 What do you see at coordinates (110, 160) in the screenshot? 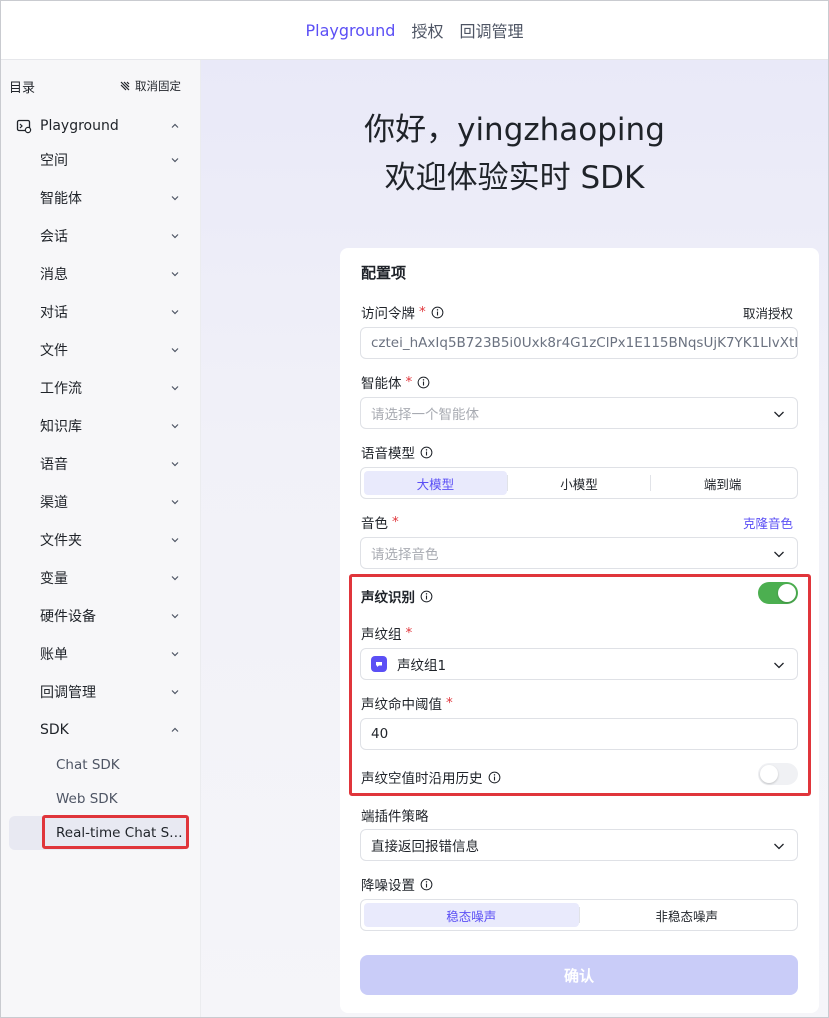
I see `sidebar-item-space: 空间` at bounding box center [110, 160].